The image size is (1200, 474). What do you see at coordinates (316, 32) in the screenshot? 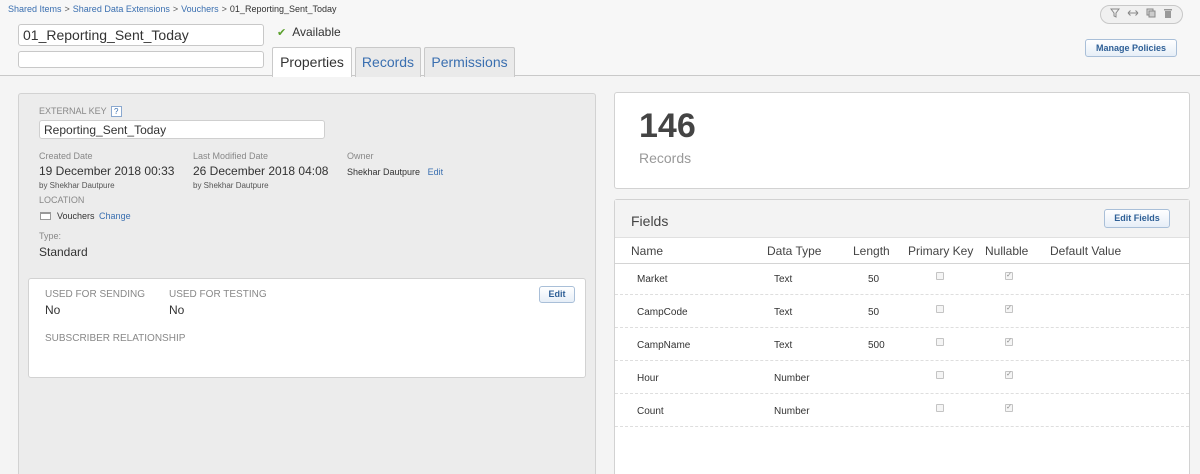
I see `status-label: Available` at bounding box center [316, 32].